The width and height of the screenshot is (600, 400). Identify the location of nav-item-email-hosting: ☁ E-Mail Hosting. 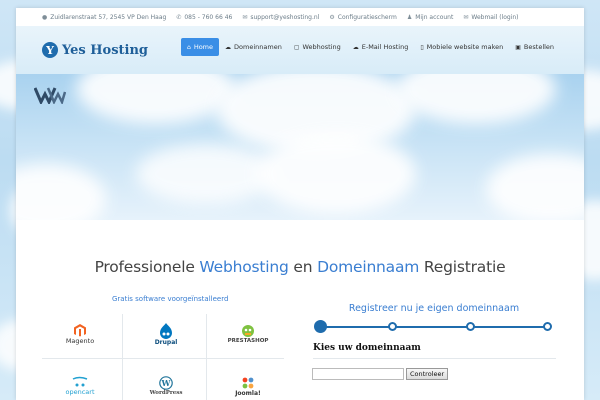
(381, 47).